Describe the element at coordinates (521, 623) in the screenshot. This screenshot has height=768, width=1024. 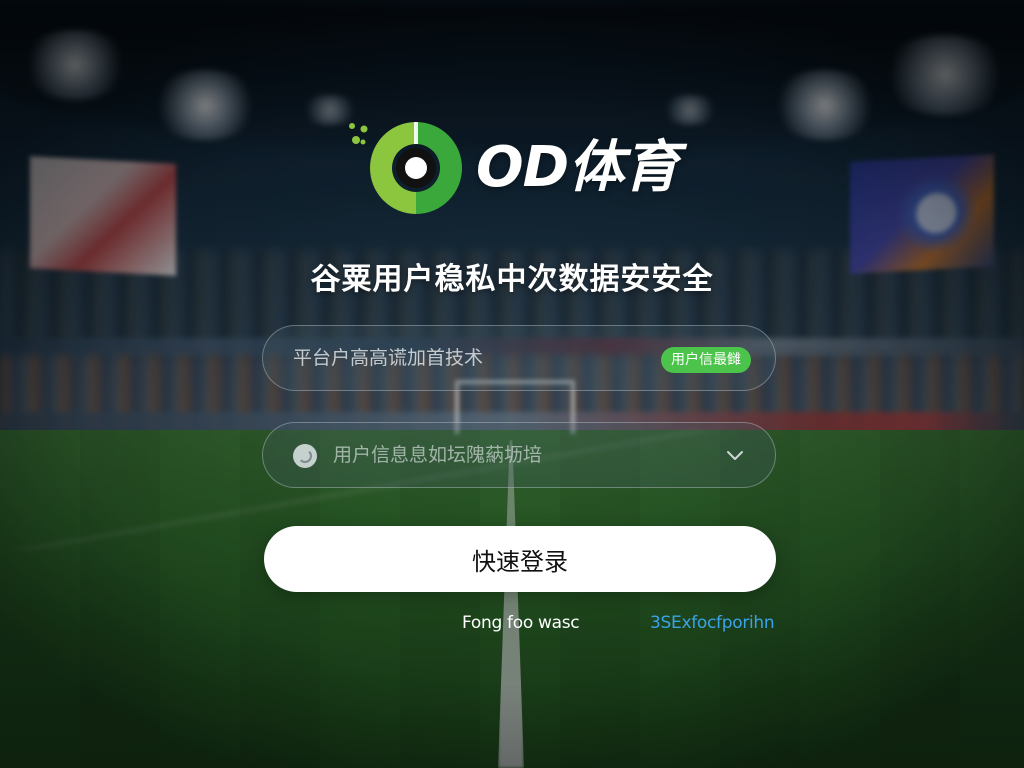
I see `footer-link-left: Fong foo wasc` at that location.